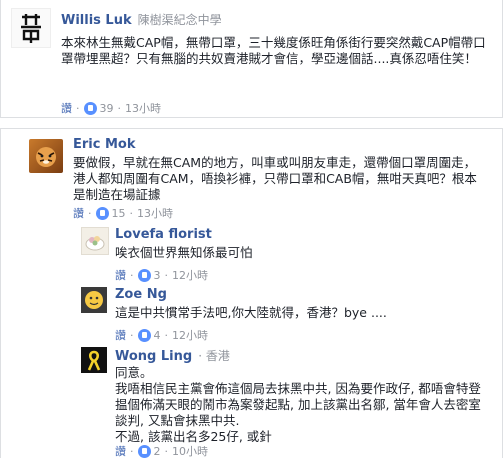  I want to click on yellow-ribbon-icon, so click(94, 360).